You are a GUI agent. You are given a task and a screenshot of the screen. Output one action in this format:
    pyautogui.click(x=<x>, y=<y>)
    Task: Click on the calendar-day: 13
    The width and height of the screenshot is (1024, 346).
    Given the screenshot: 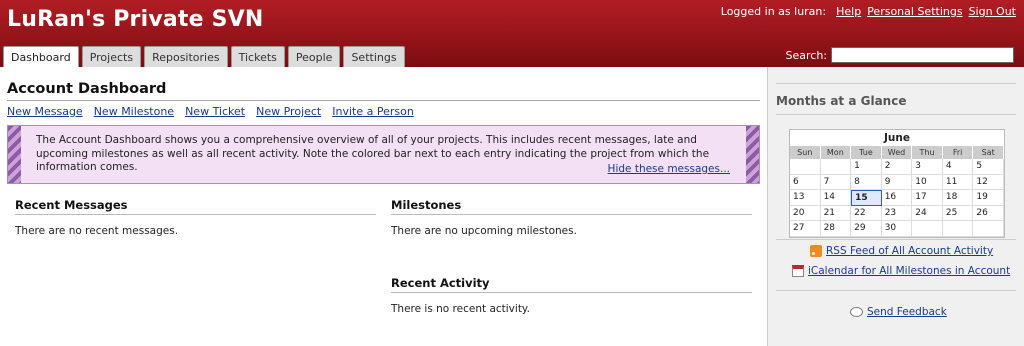 What is the action you would take?
    pyautogui.click(x=805, y=198)
    